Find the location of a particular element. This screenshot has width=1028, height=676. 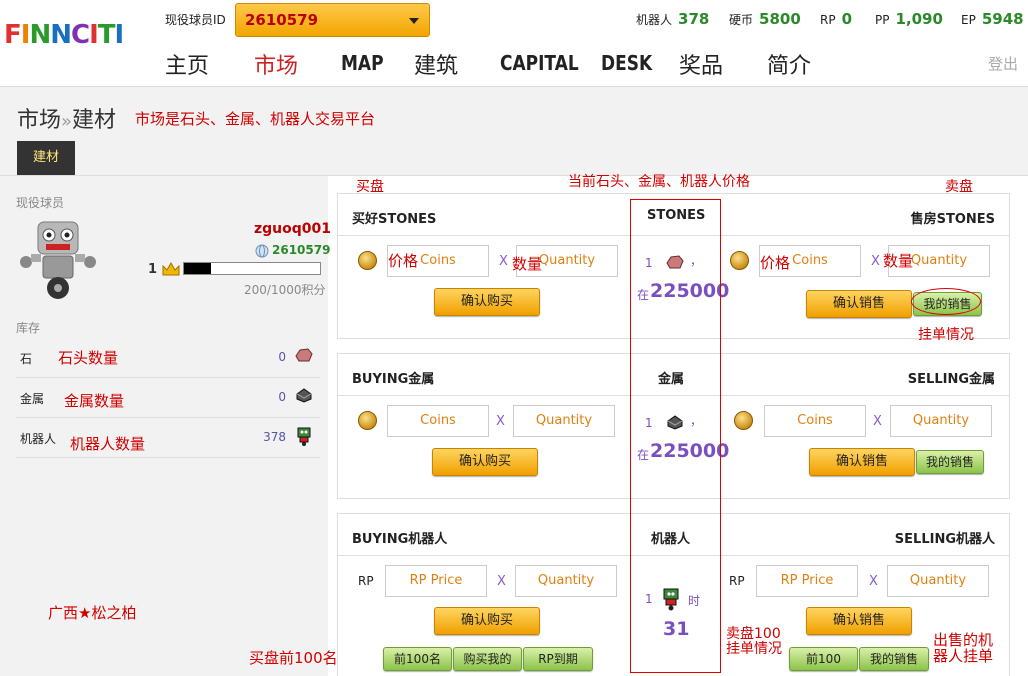

annotation-market-note: 市场是石头、金属、机器人交易平台 is located at coordinates (255, 119).